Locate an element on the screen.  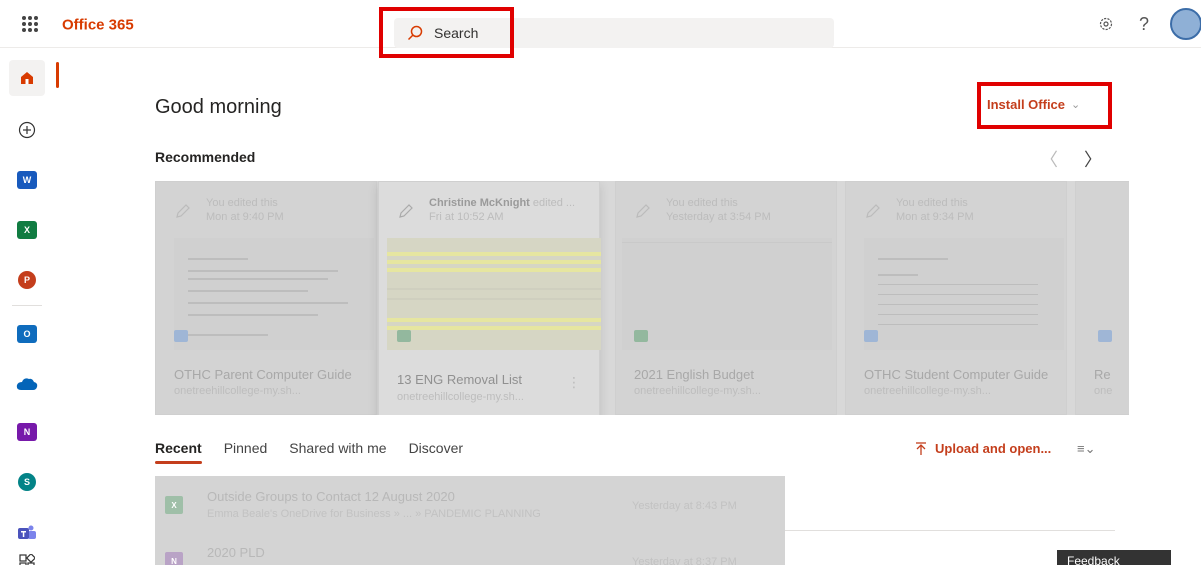
rail-sharepoint: S is located at coordinates (27, 482).